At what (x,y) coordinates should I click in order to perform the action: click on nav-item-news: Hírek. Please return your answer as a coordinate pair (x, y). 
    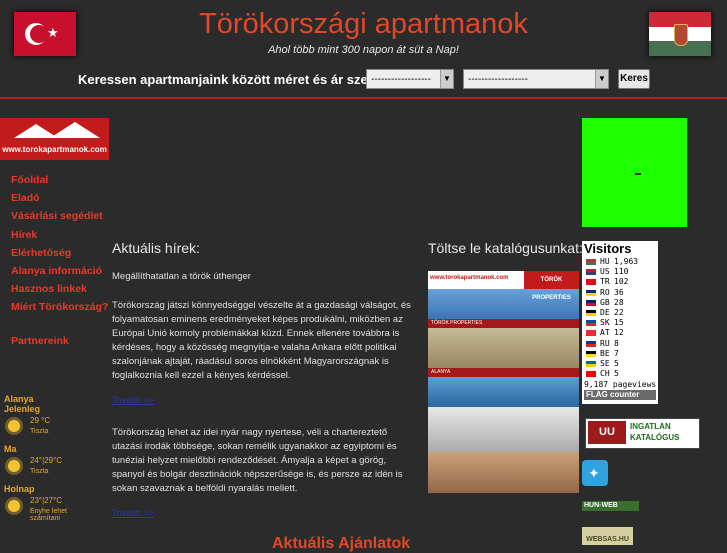
    Looking at the image, I should click on (59, 238).